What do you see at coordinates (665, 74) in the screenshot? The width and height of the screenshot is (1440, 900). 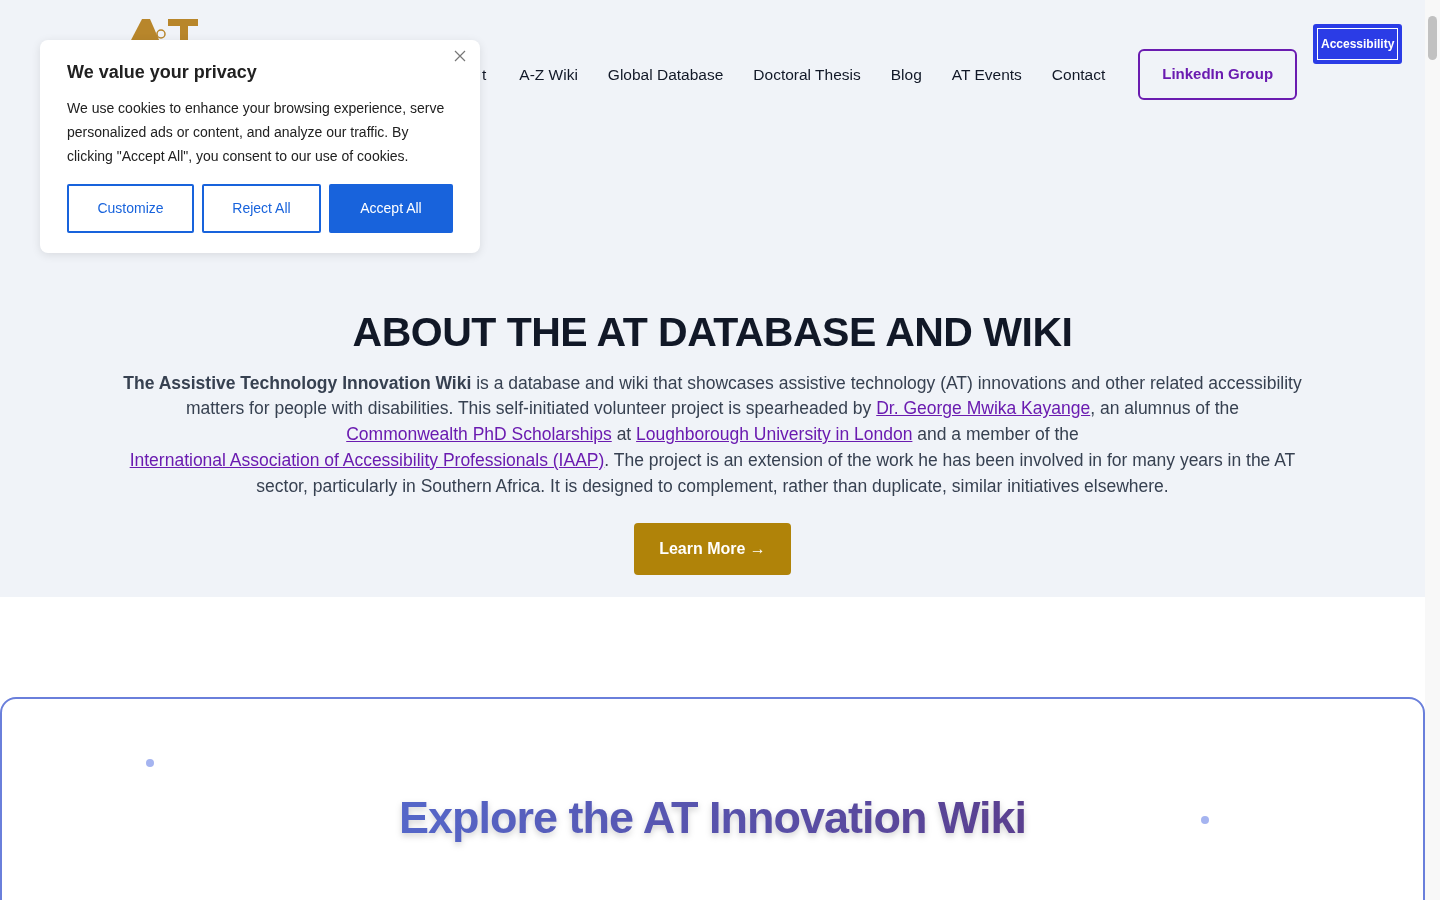 I see `nav-link: Global Database` at bounding box center [665, 74].